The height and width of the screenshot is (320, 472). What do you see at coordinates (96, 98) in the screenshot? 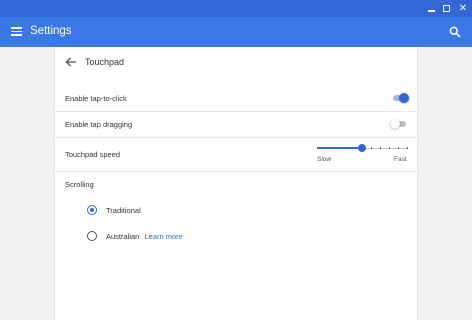
I see `tap-to-click-label: Enable tap-to-click` at bounding box center [96, 98].